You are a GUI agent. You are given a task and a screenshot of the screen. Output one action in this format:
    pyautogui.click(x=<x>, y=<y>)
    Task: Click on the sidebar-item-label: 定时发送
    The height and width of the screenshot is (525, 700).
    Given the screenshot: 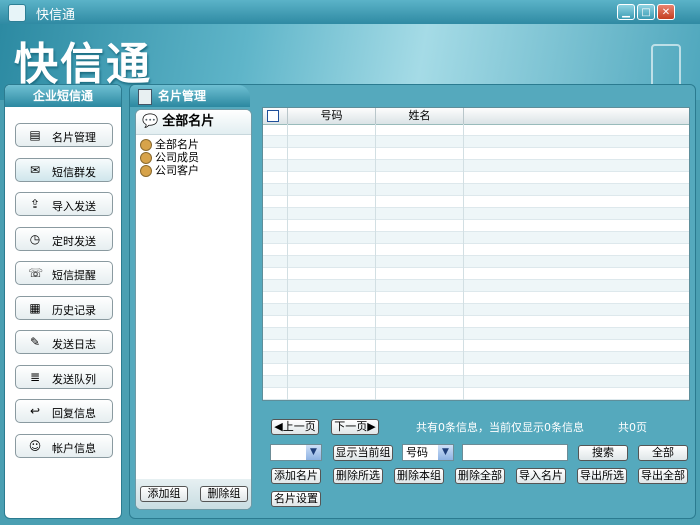 What is the action you would take?
    pyautogui.click(x=74, y=241)
    